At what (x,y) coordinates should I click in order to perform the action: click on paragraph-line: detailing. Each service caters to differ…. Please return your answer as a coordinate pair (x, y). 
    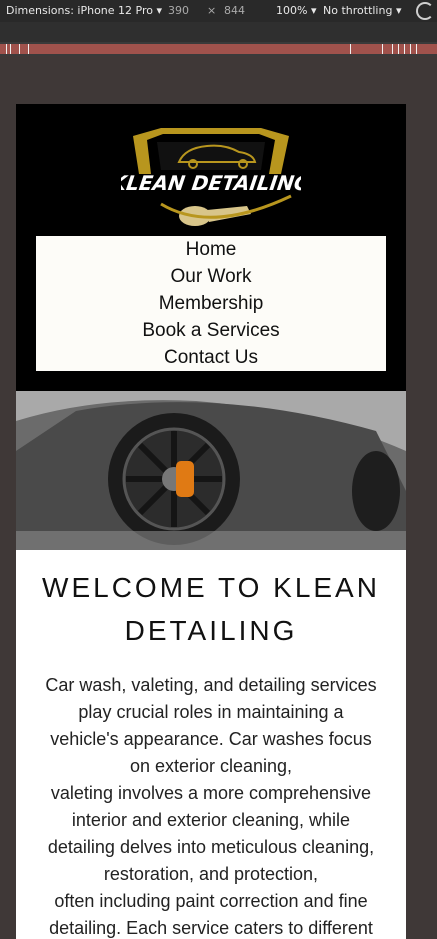
    Looking at the image, I should click on (211, 928).